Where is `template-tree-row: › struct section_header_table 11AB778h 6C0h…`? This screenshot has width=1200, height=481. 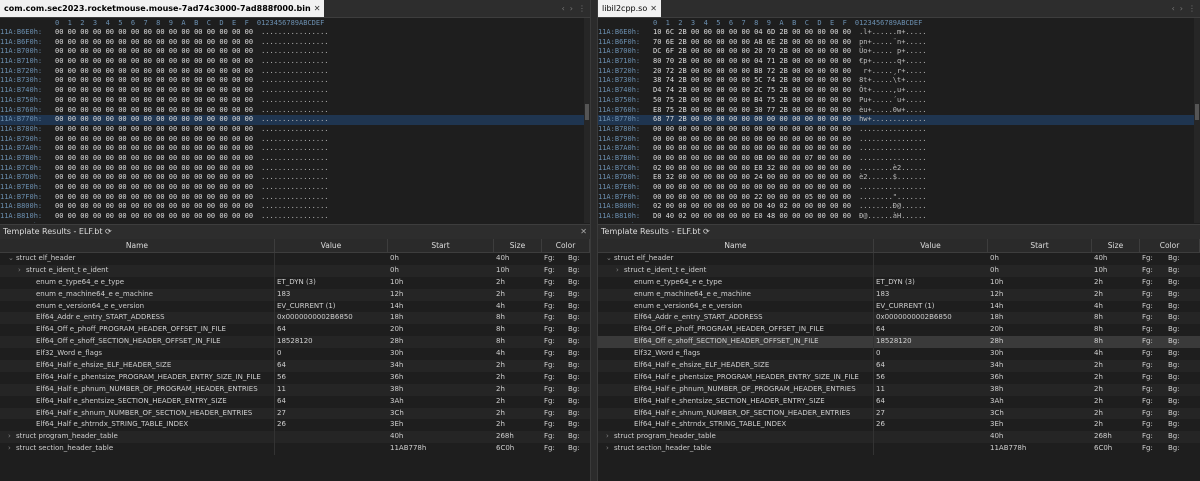
template-tree-row: › struct section_header_table 11AB778h 6C0h… is located at coordinates (295, 449).